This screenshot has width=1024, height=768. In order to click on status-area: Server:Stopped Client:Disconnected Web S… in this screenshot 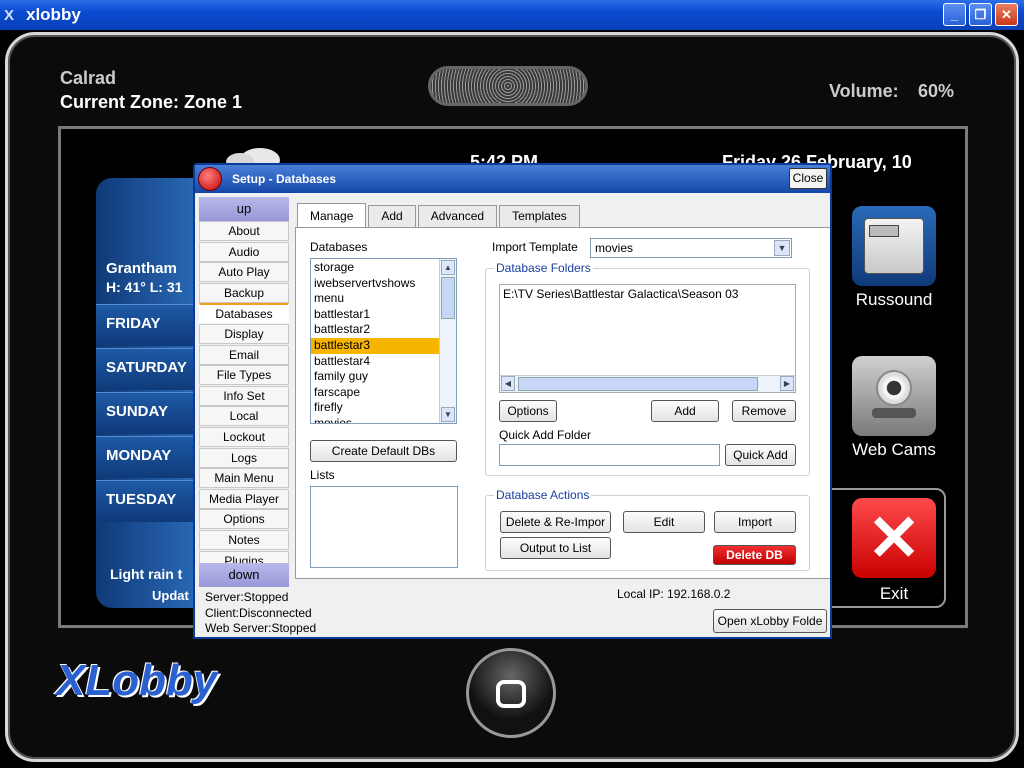, I will do `click(260, 613)`.